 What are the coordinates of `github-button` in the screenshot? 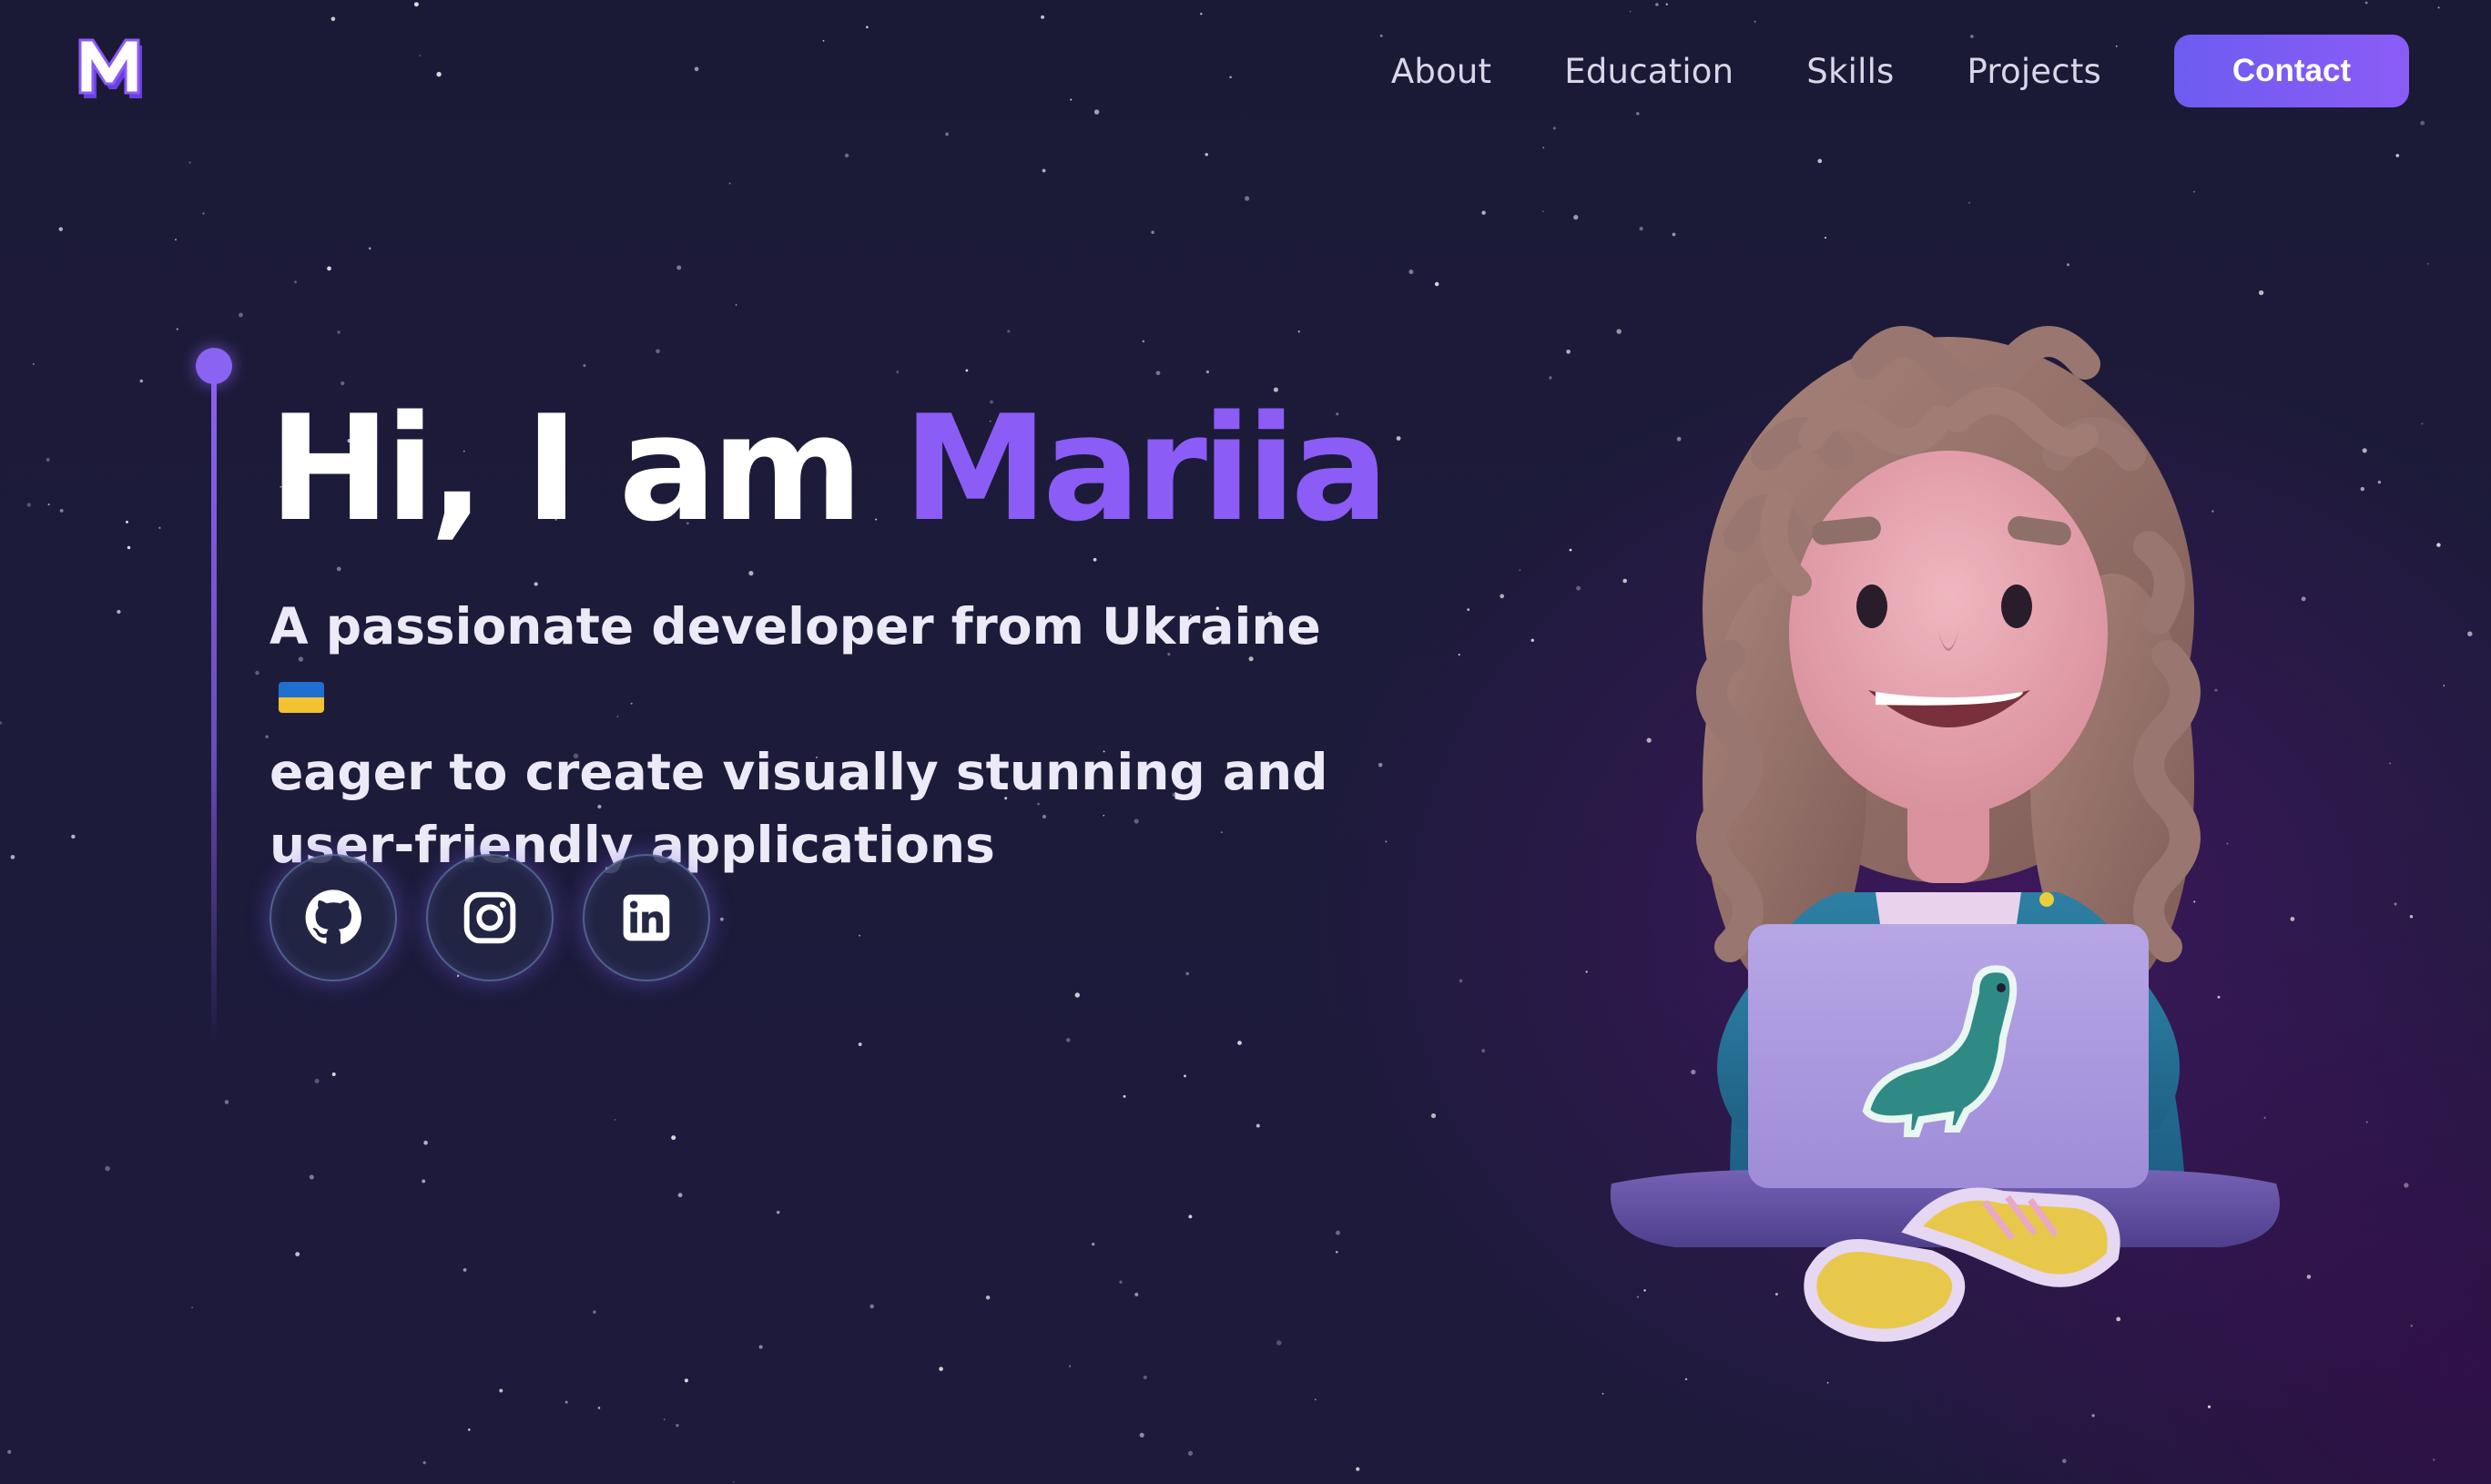 It's located at (333, 917).